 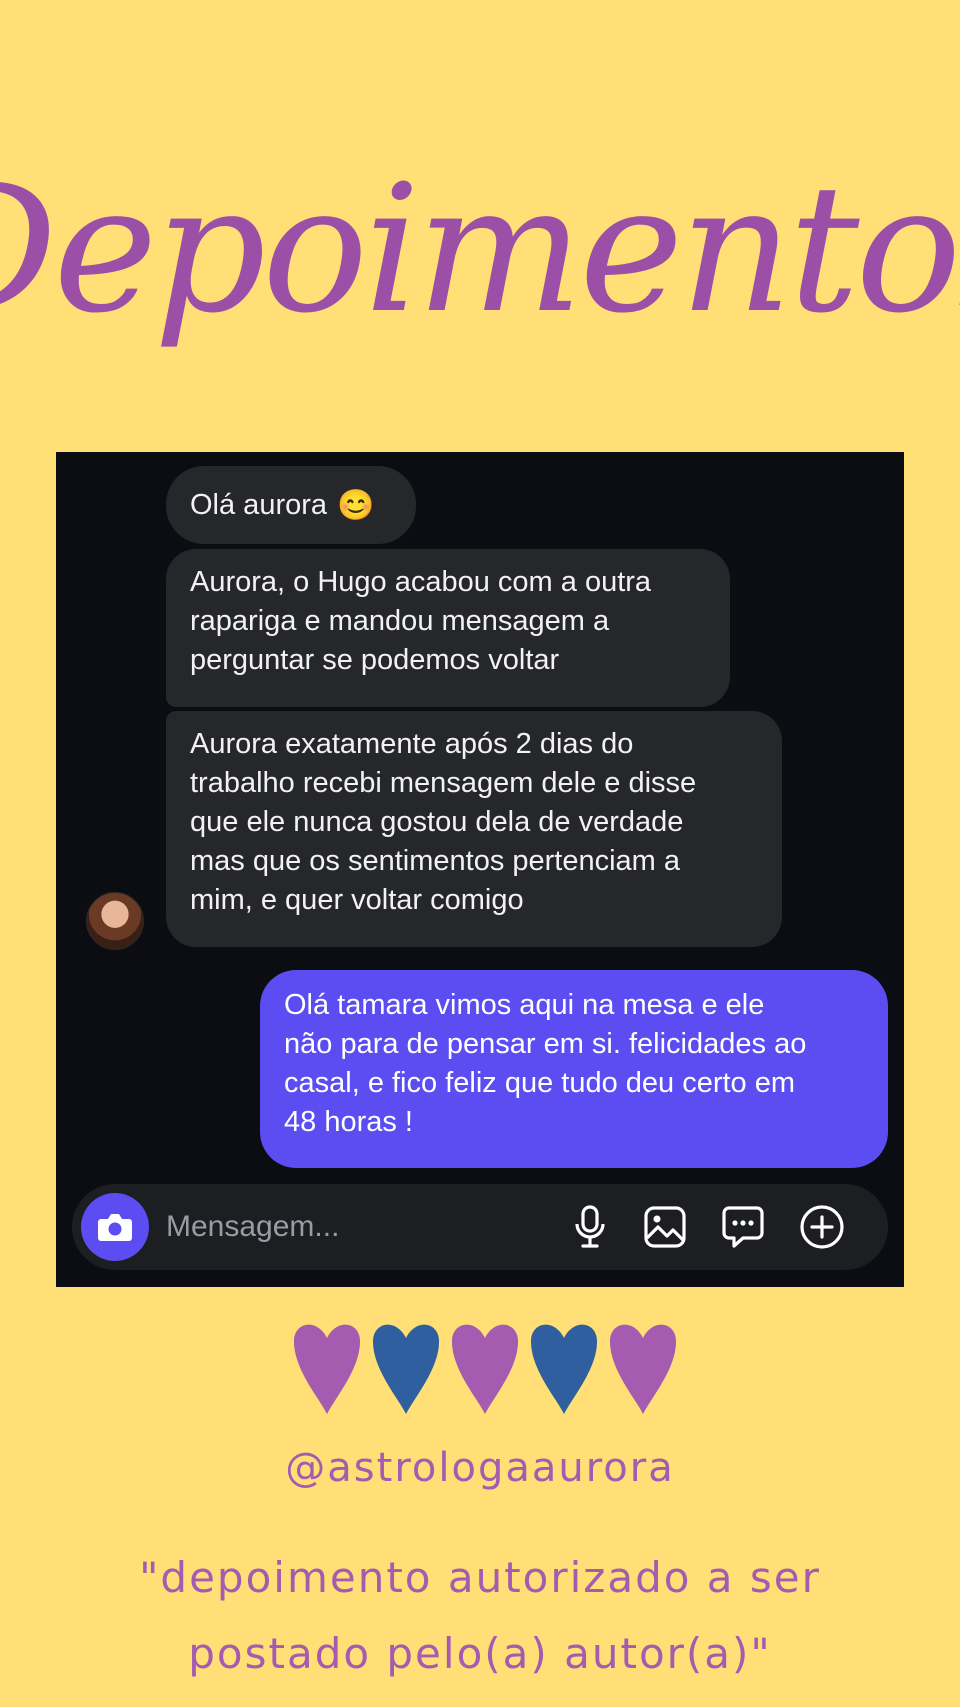 I want to click on microphone-icon, so click(x=590, y=1226).